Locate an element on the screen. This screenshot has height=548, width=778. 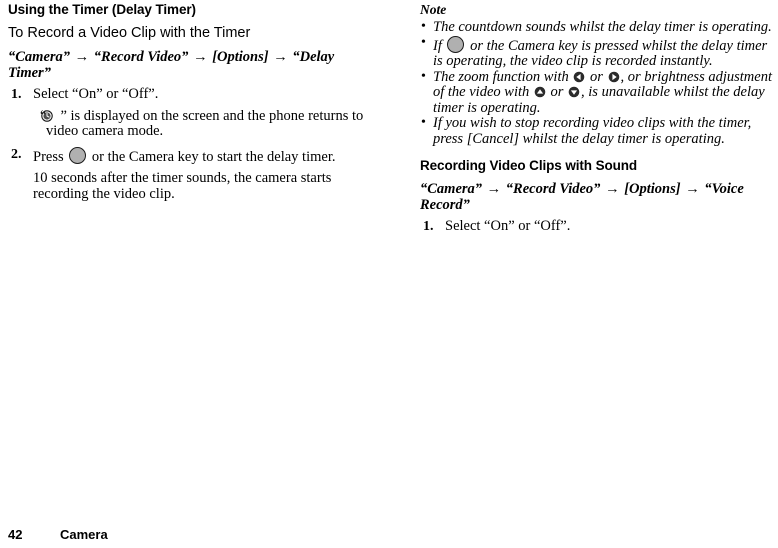
page-footer: 42 Camera is located at coordinates (58, 534).